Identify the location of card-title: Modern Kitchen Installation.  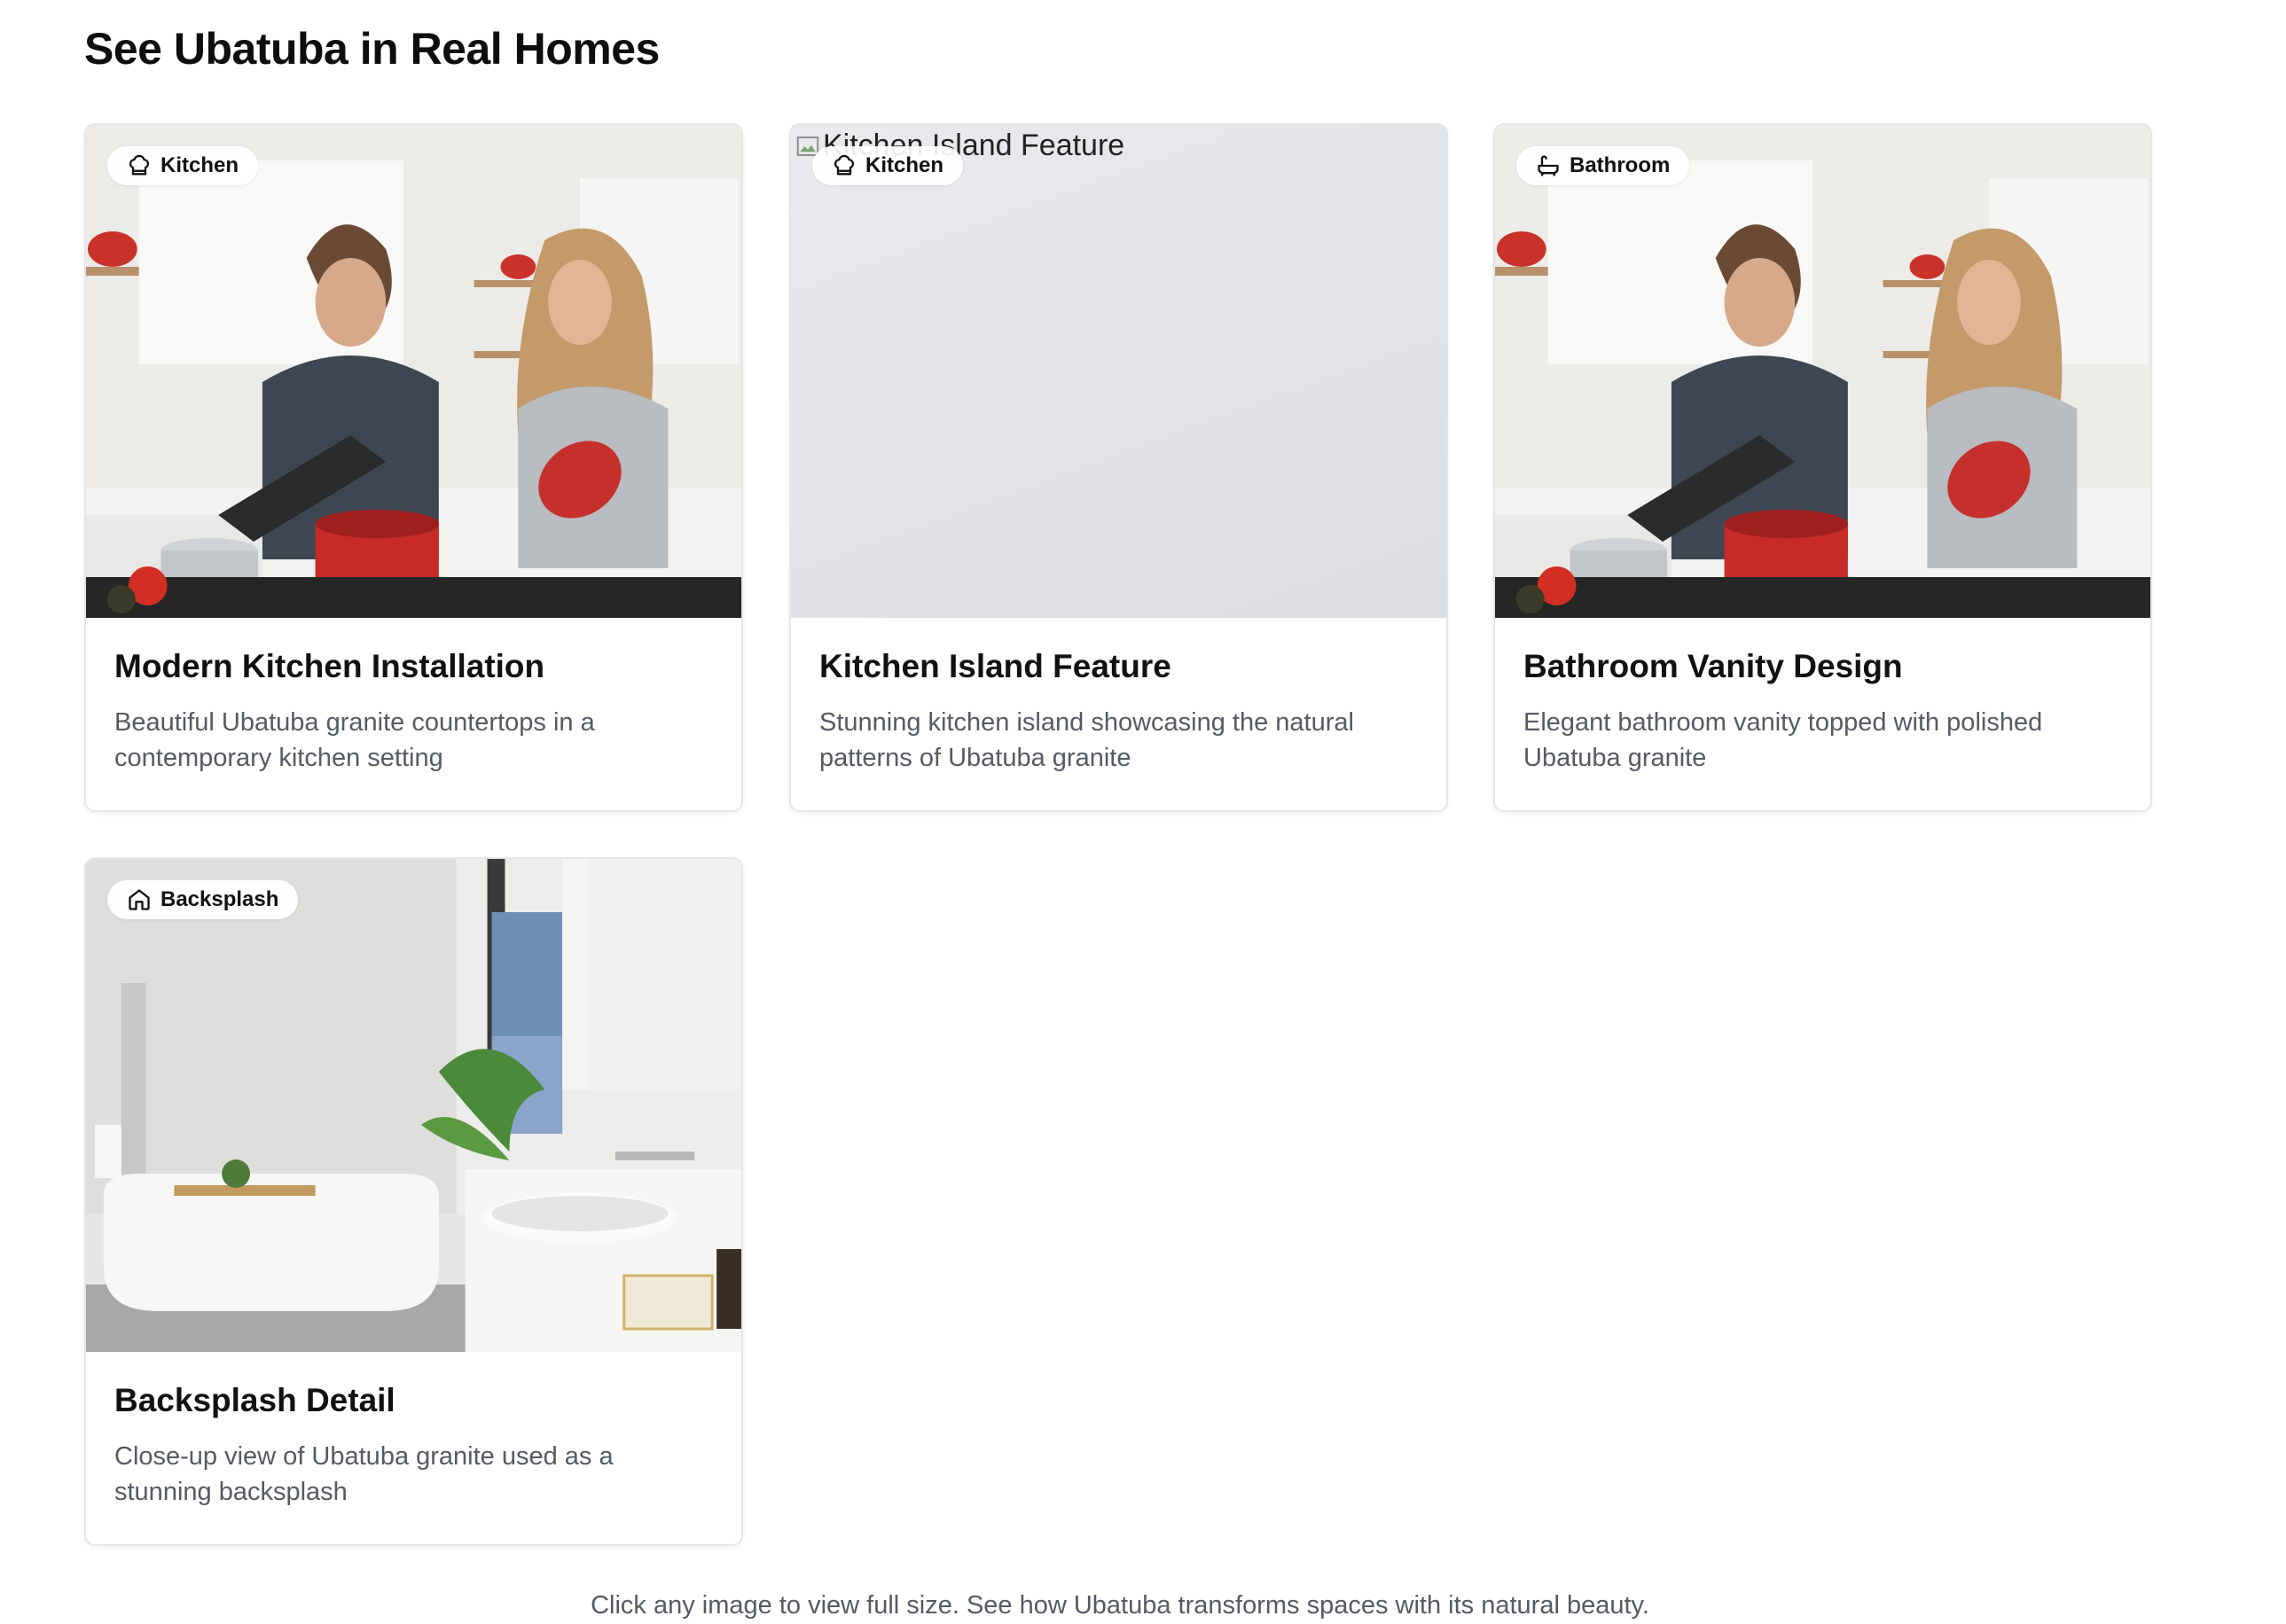
(330, 666).